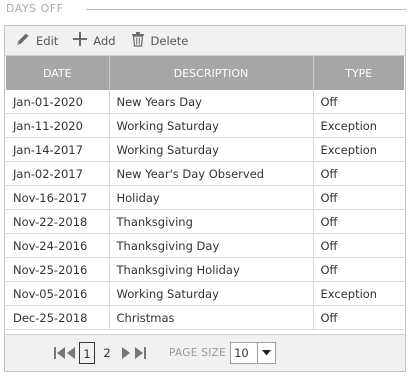 This screenshot has height=376, width=410. I want to click on table-row: Dec-25-2018 Christmas Off, so click(205, 317).